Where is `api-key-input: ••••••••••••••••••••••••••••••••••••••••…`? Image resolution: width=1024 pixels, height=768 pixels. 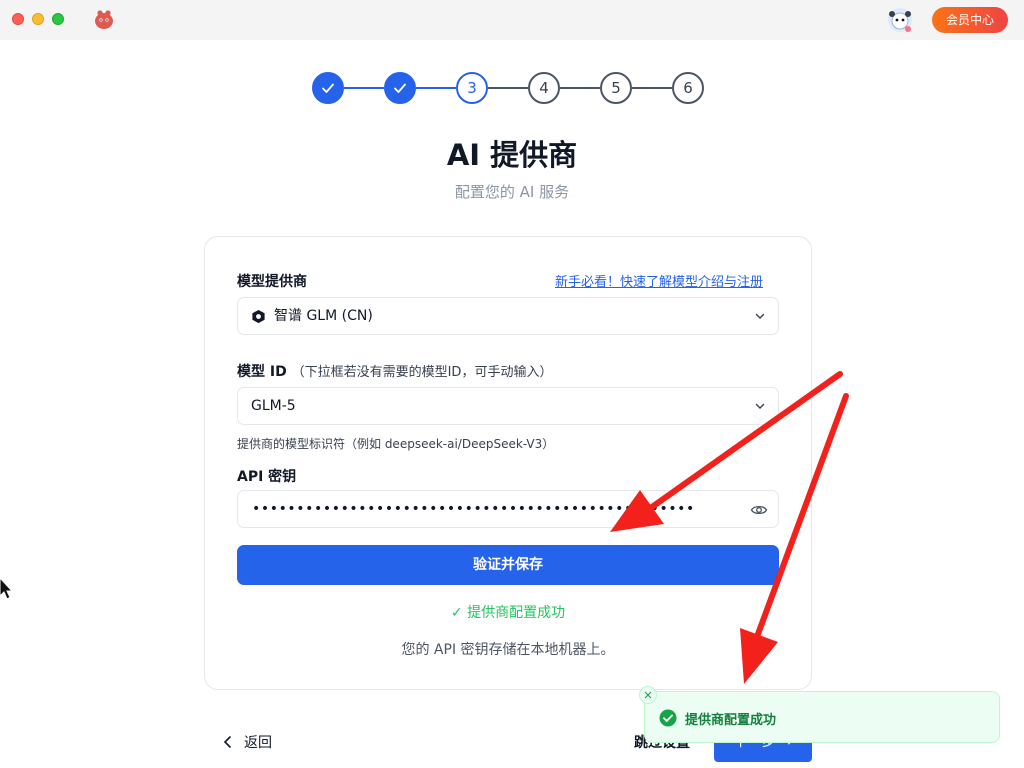 api-key-input: ••••••••••••••••••••••••••••••••••••••••… is located at coordinates (508, 509).